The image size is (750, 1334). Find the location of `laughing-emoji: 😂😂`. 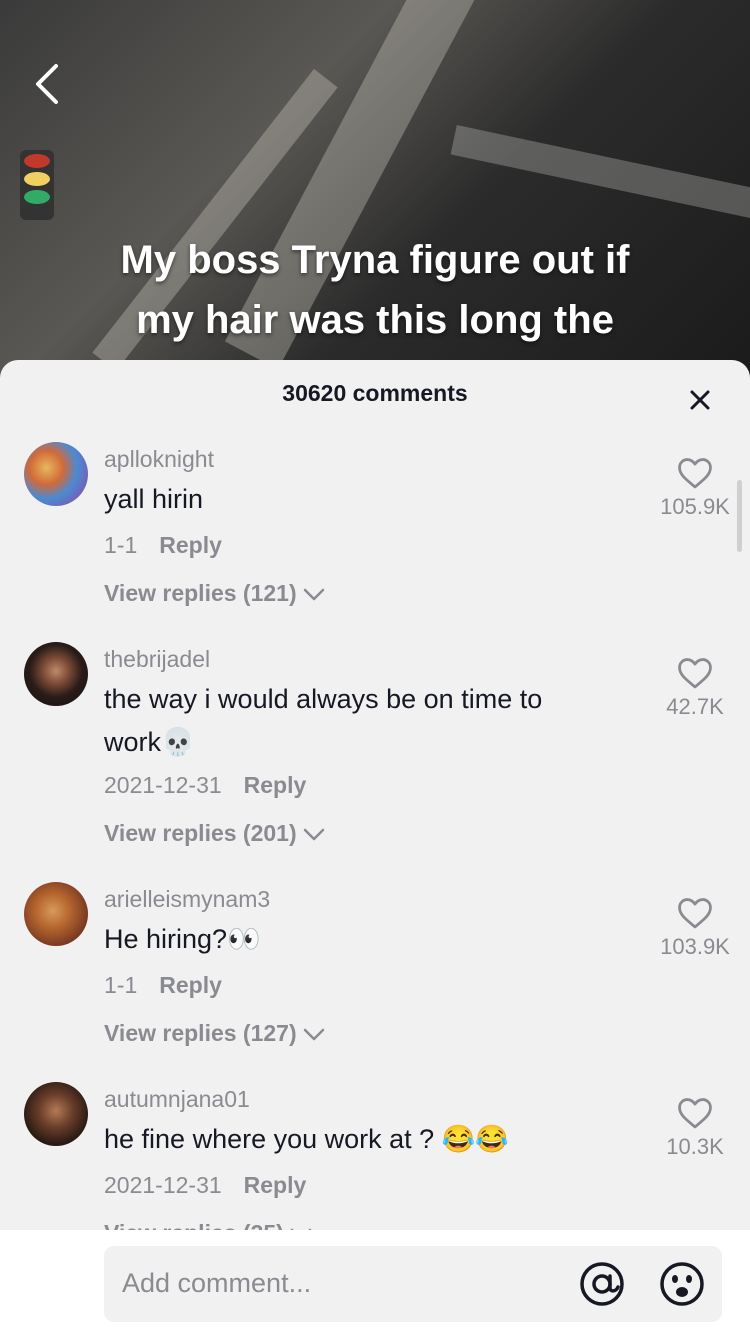

laughing-emoji: 😂😂 is located at coordinates (475, 1139).